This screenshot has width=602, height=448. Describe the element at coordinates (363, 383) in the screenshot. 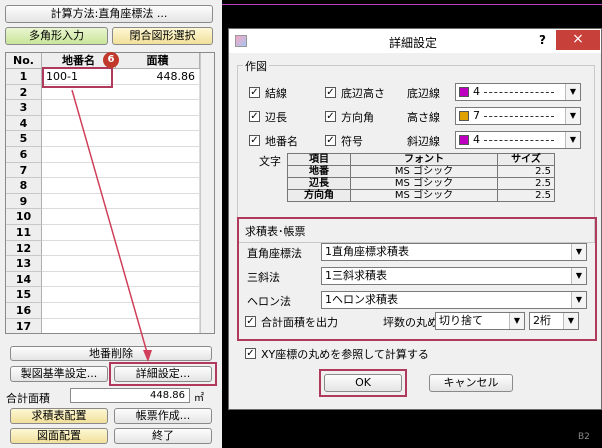

I see `ok-button: OK` at that location.